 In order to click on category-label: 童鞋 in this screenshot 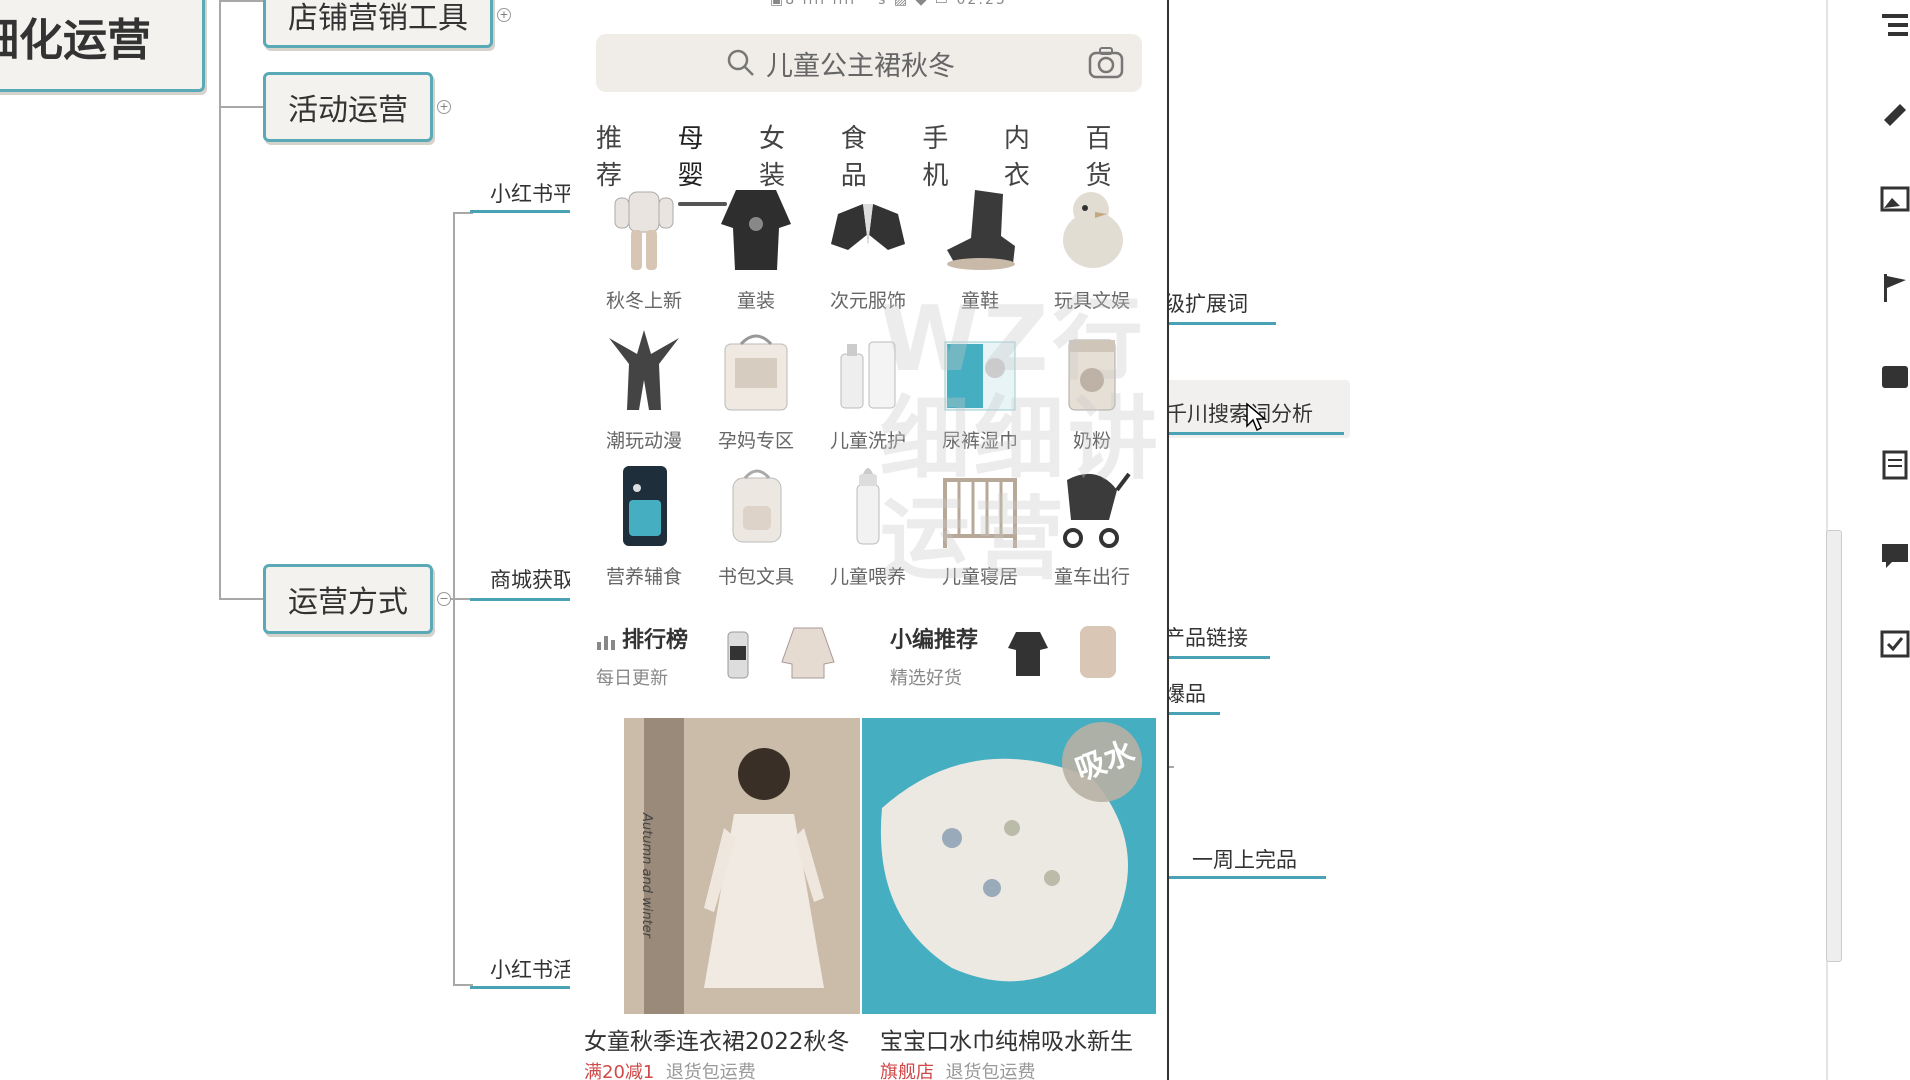, I will do `click(979, 301)`.